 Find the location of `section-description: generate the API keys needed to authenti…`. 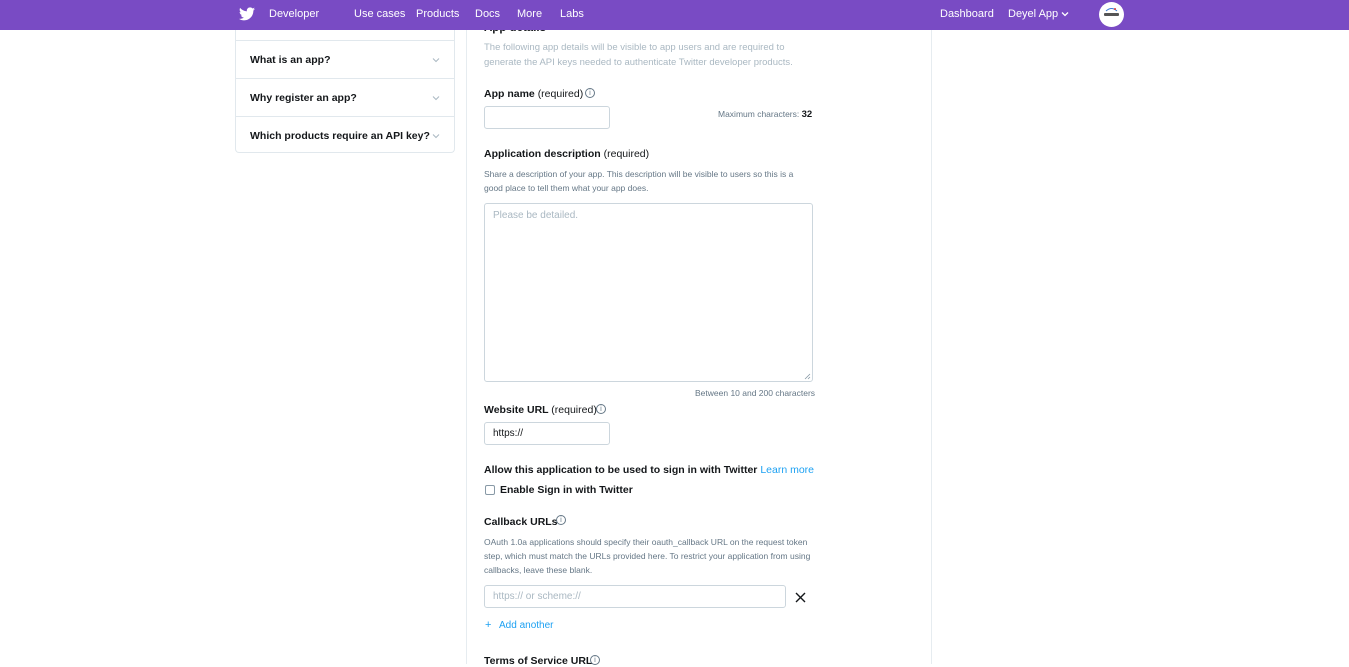

section-description: generate the API keys needed to authenti… is located at coordinates (638, 62).